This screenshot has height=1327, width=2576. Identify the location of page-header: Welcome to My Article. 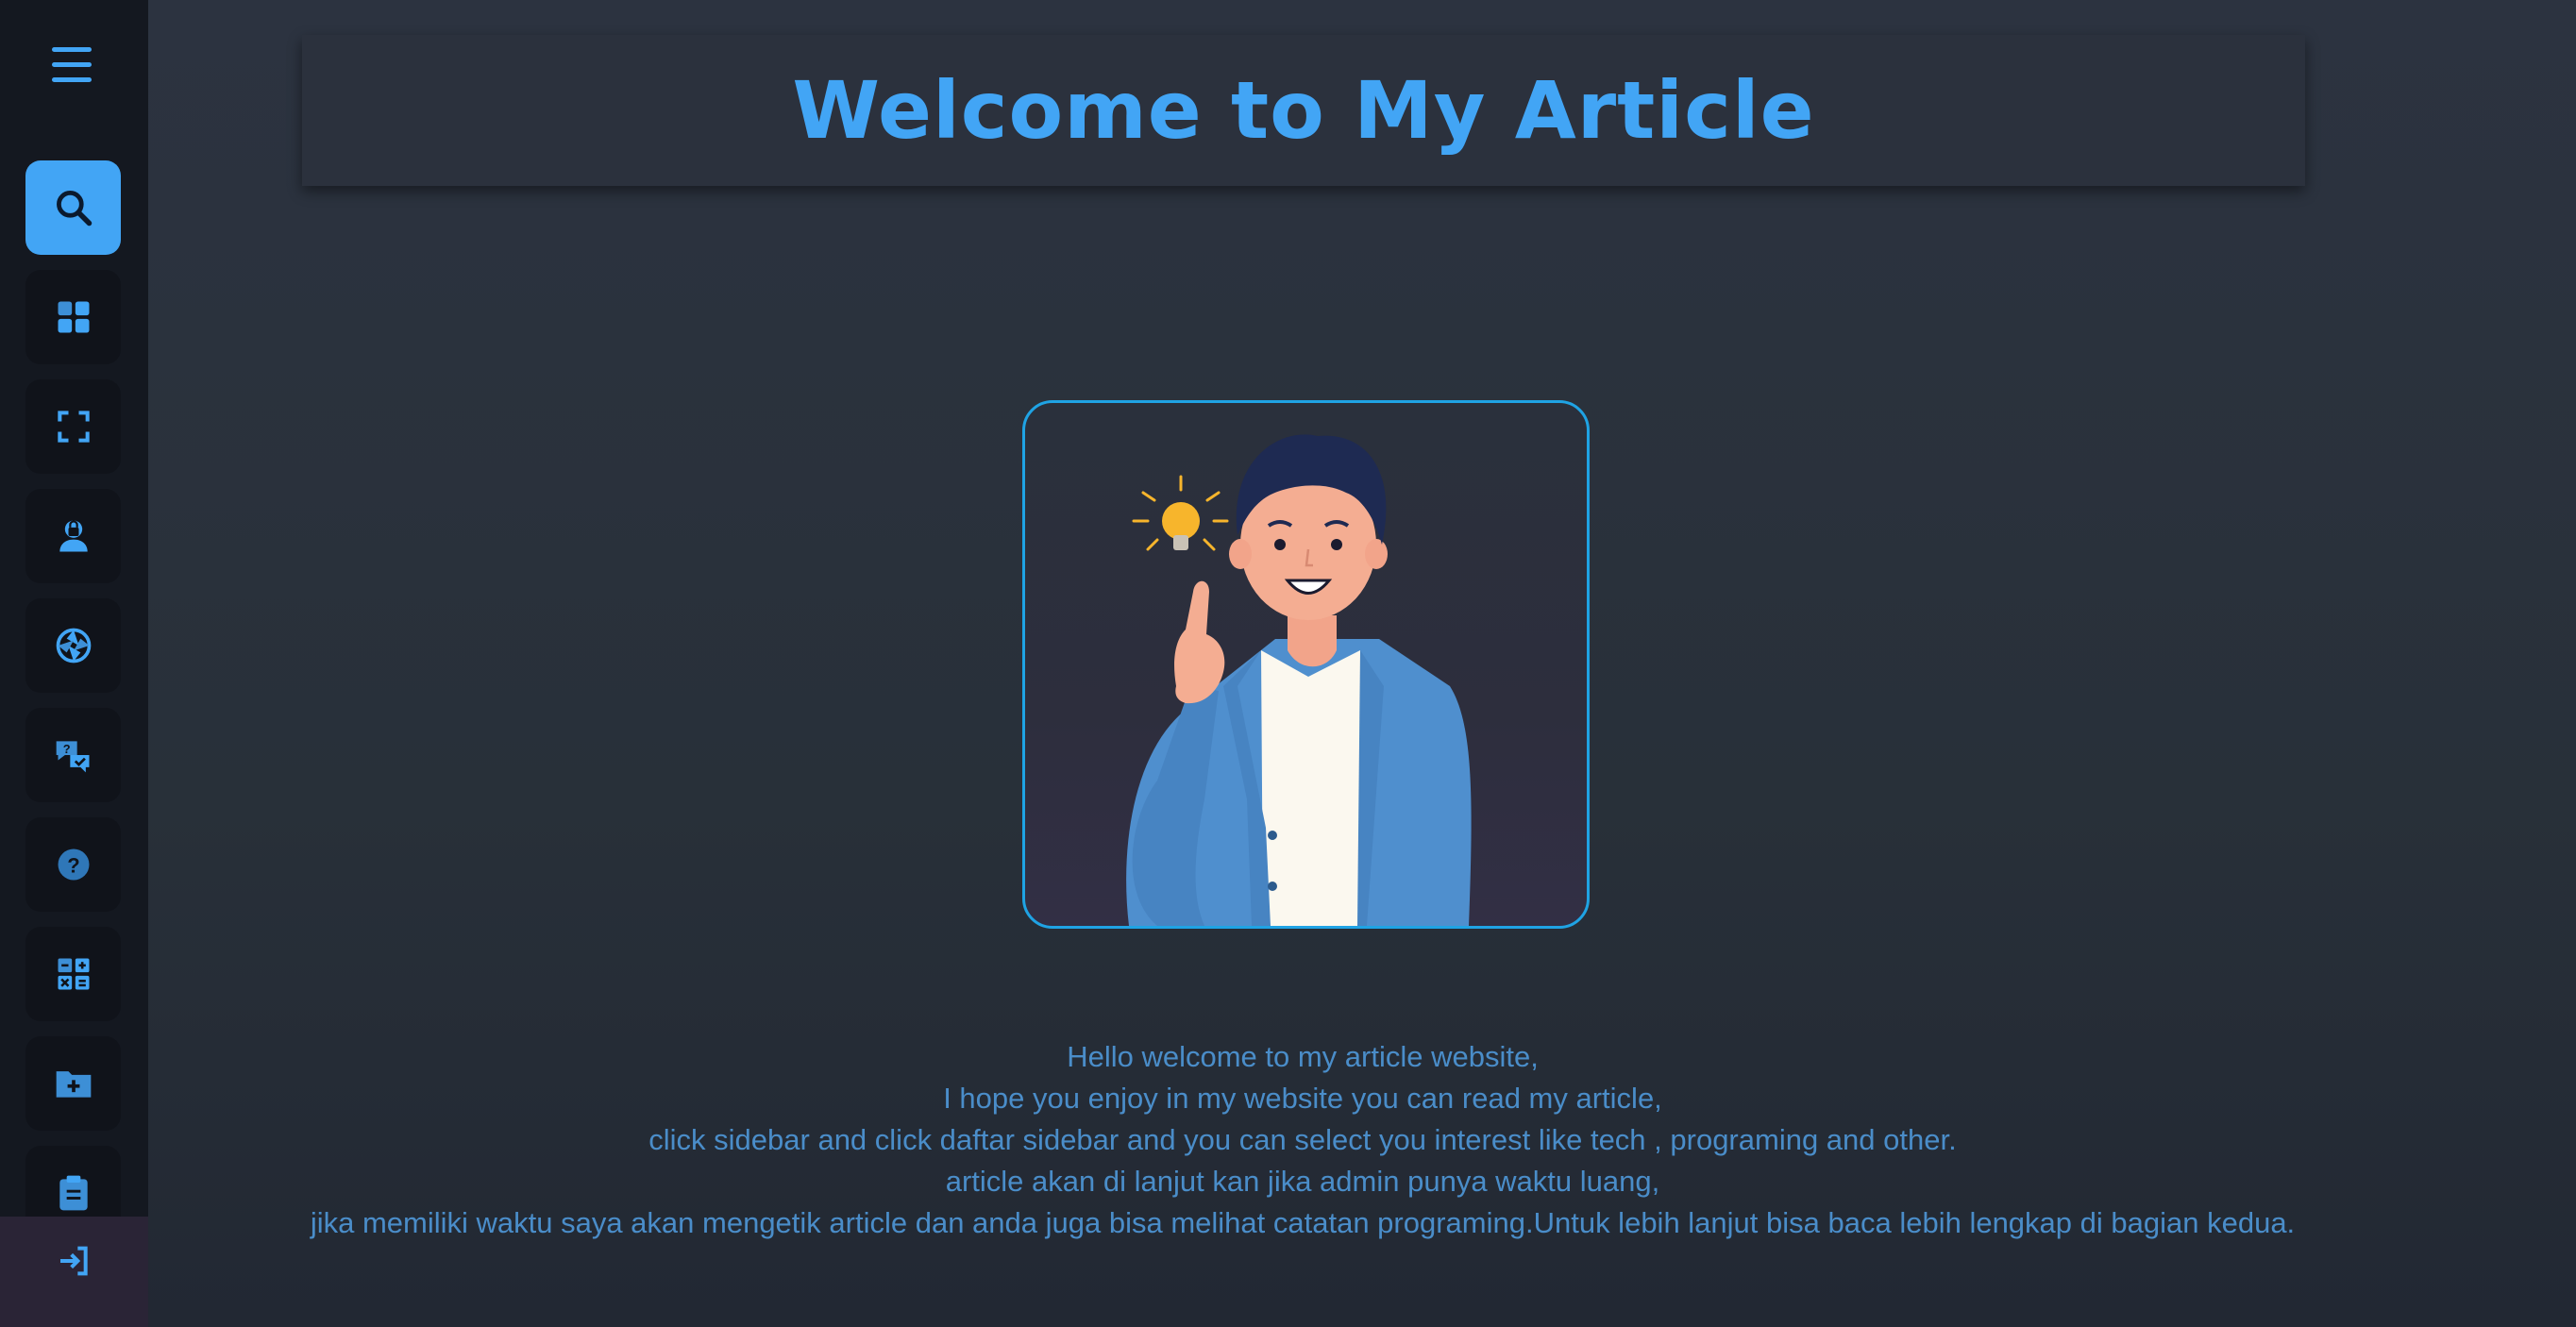
(1304, 110).